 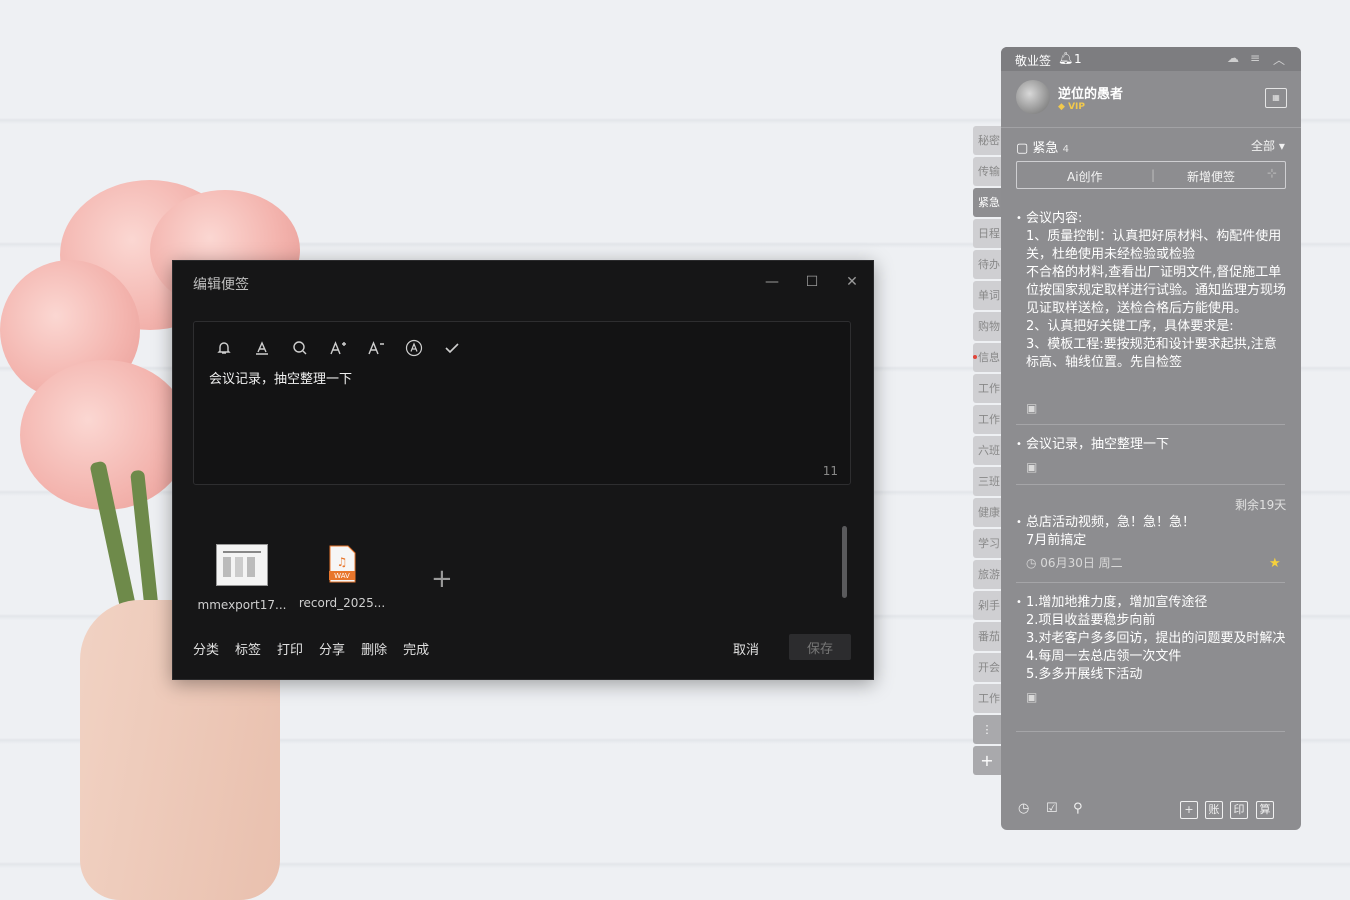 What do you see at coordinates (1268, 145) in the screenshot?
I see `filter-dropdown: 全部 ▾` at bounding box center [1268, 145].